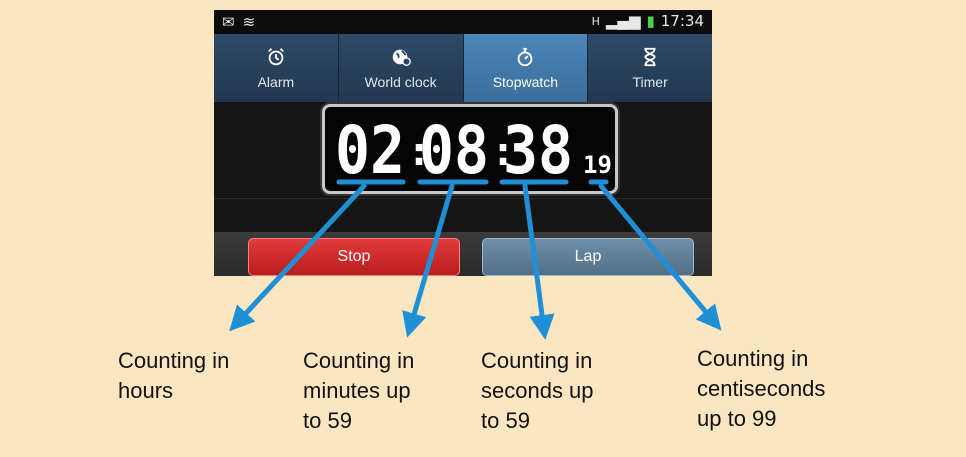 The height and width of the screenshot is (457, 966). Describe the element at coordinates (761, 388) in the screenshot. I see `caption-centiseconds: Counting in centiseconds up to 99` at that location.